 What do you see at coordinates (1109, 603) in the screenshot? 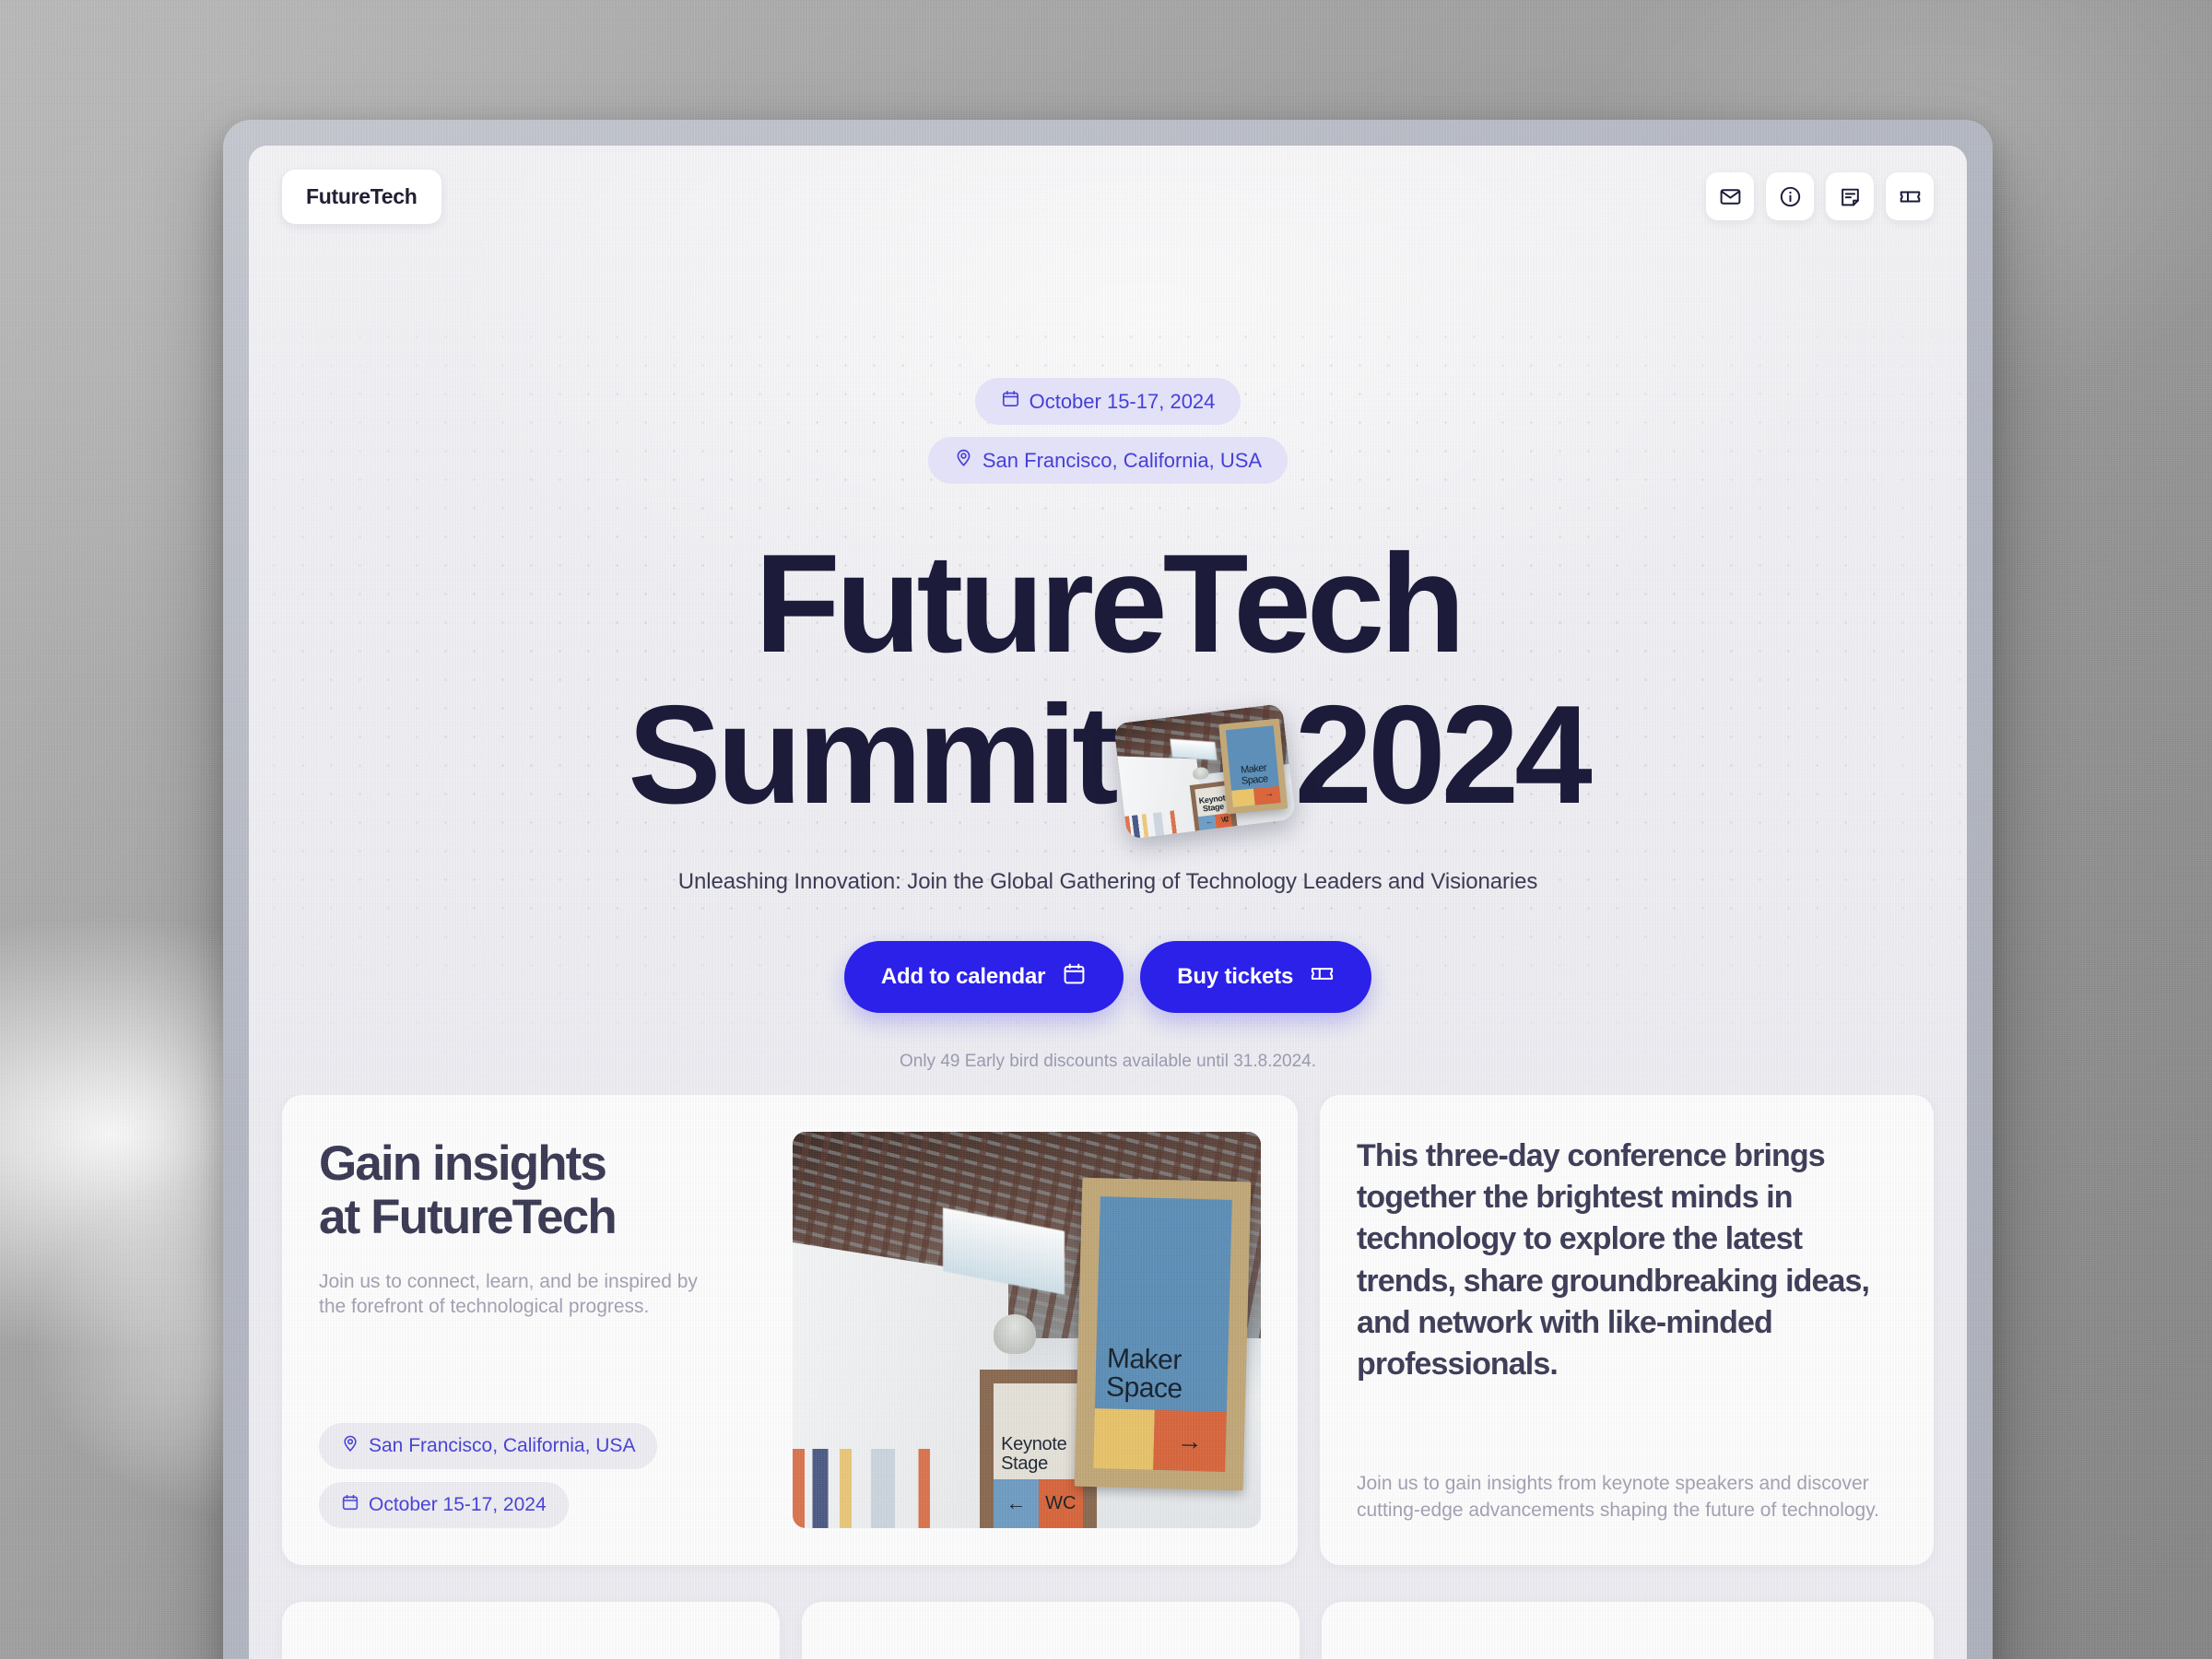
I see `hero-title-line-1: FutureTech` at bounding box center [1109, 603].